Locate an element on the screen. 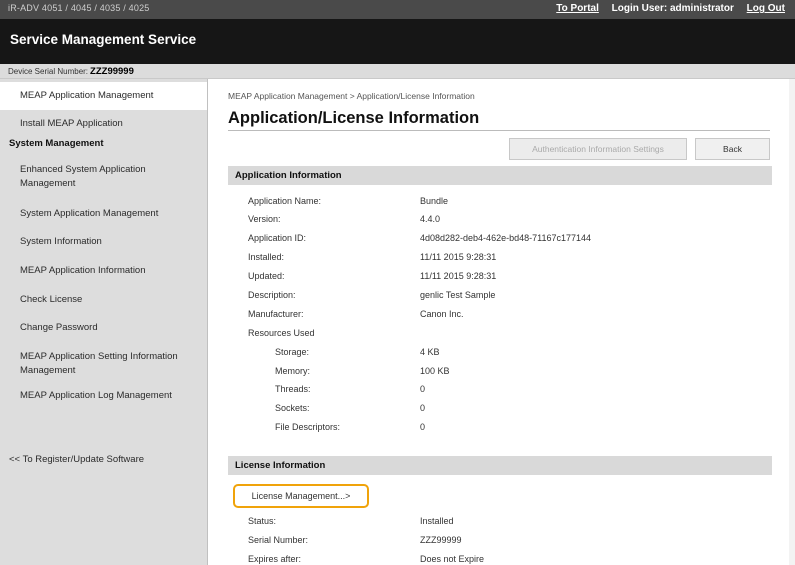 The width and height of the screenshot is (795, 565). serial-number-label: Serial Number: is located at coordinates (278, 540).